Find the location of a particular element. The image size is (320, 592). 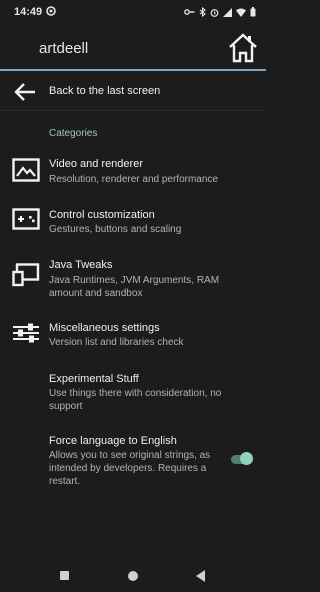

nav-home-icon is located at coordinates (133, 576).